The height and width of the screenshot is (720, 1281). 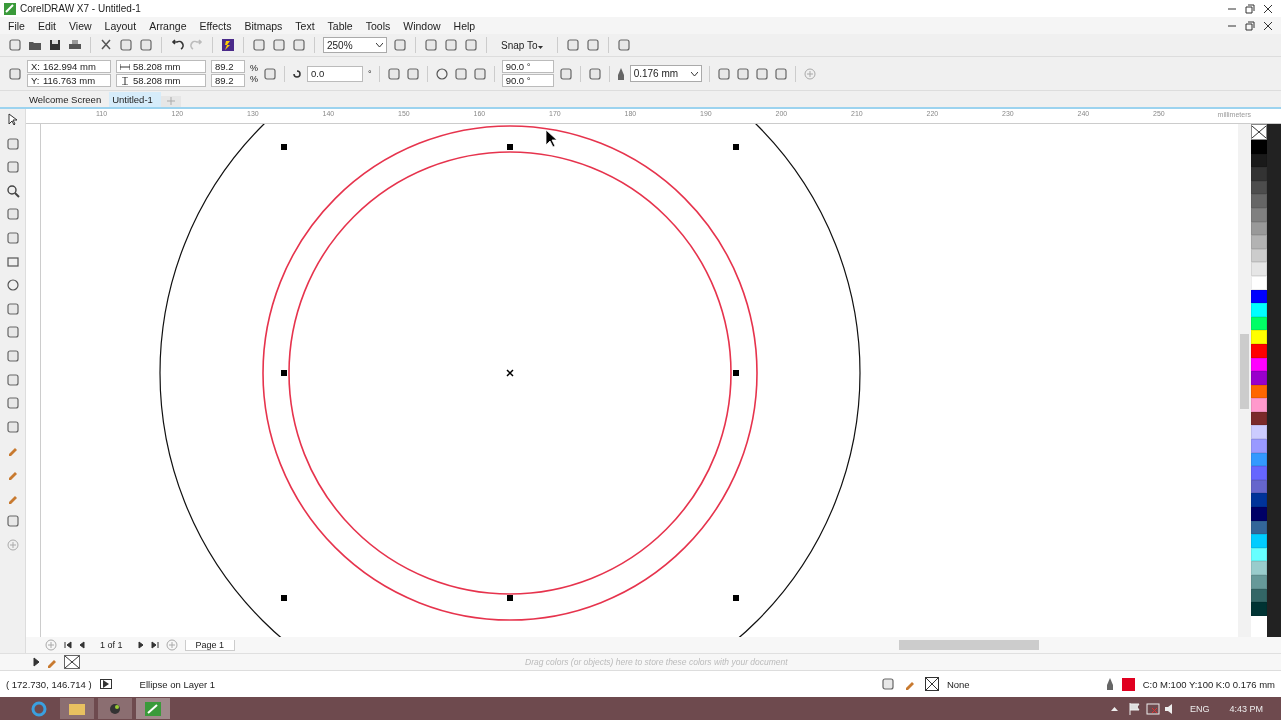 I want to click on height-icon, so click(x=125, y=80).